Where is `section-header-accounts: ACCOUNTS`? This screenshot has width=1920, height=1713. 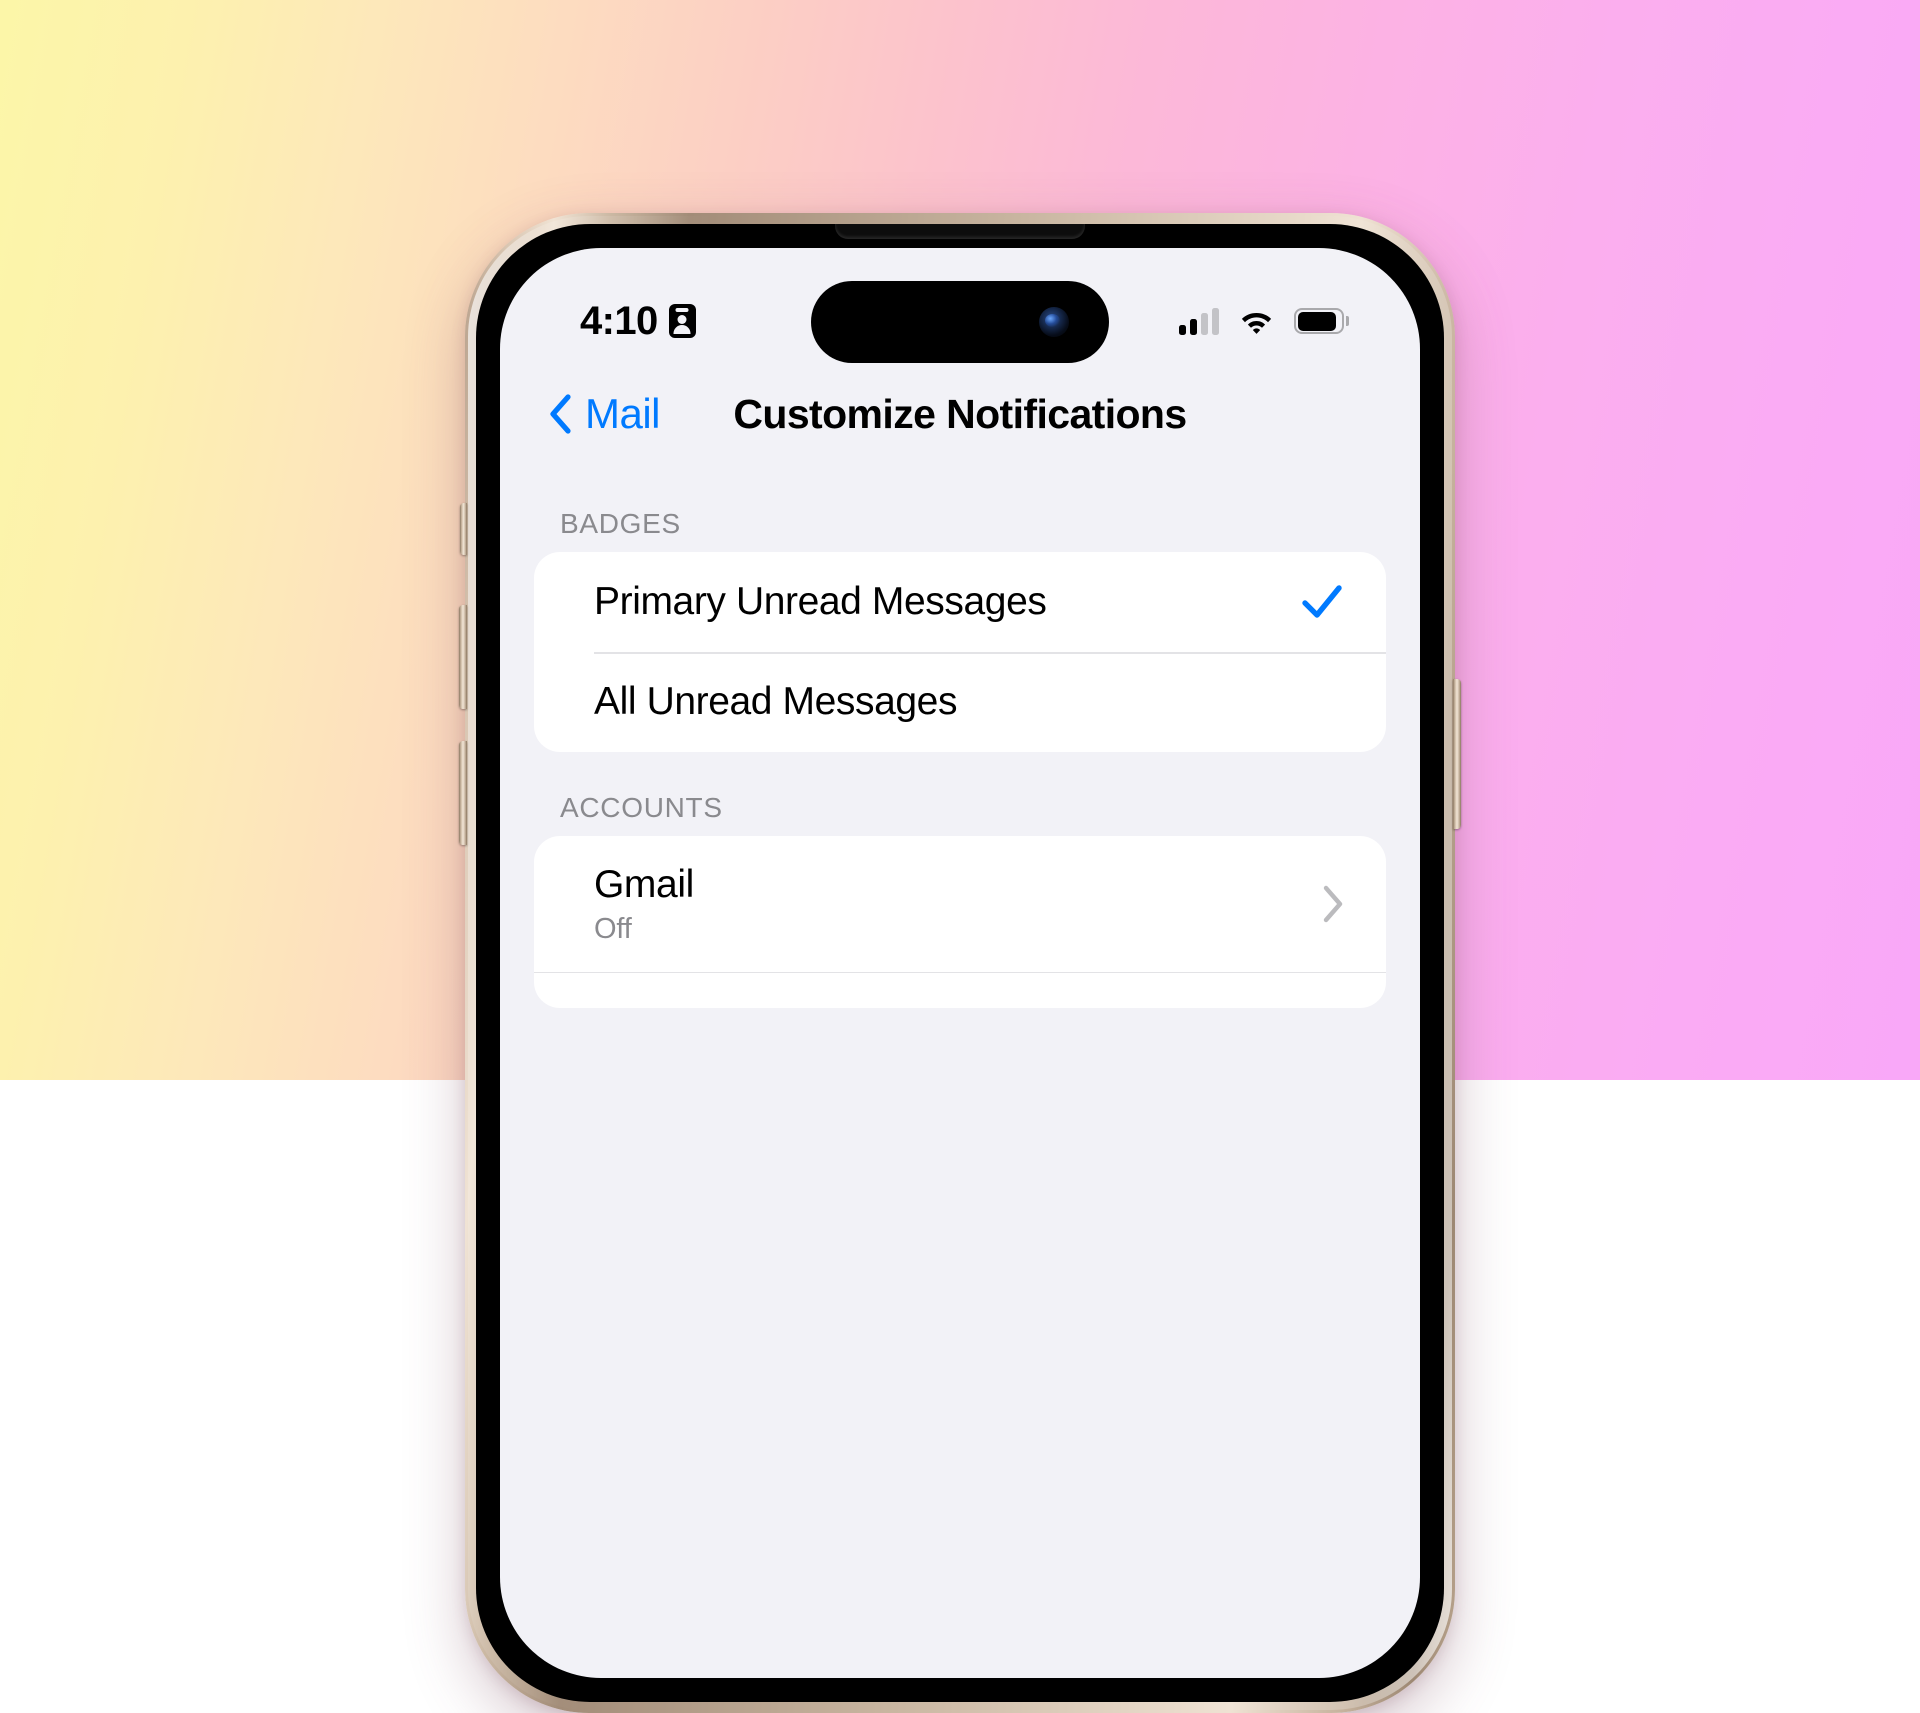 section-header-accounts: ACCOUNTS is located at coordinates (960, 794).